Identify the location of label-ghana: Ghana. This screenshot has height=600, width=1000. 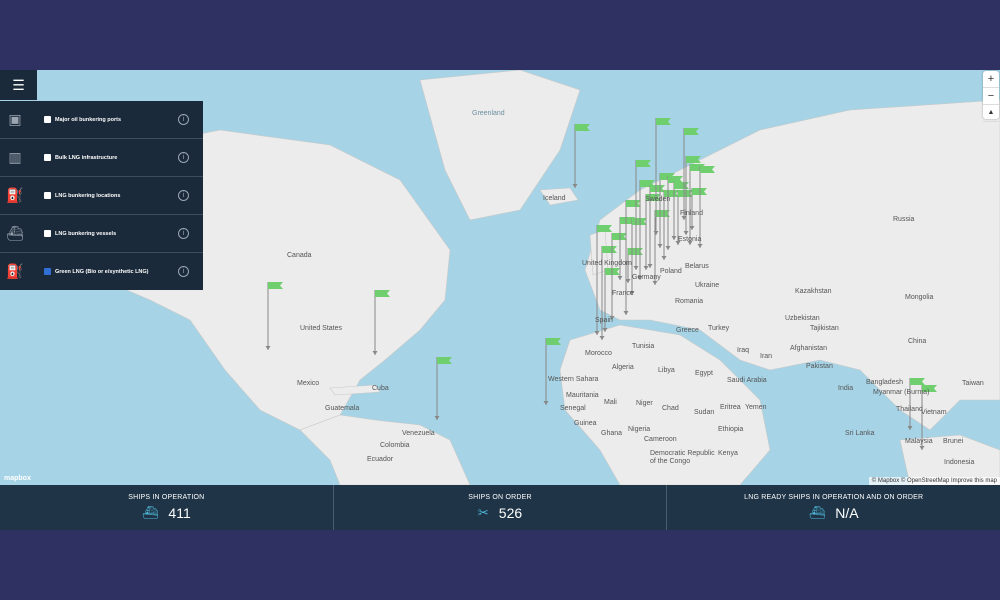
(612, 433).